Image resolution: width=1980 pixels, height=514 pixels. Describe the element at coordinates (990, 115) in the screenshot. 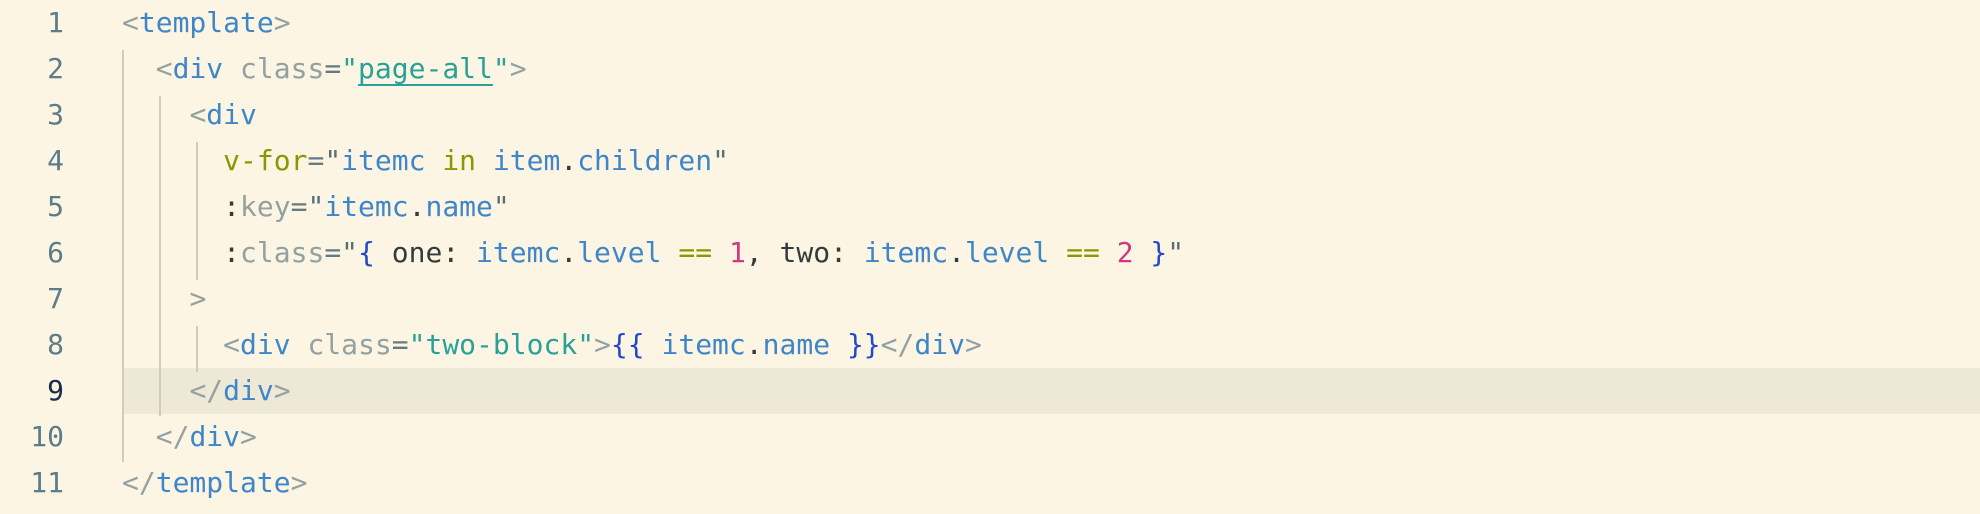

I see `code-line: 3 <div` at that location.